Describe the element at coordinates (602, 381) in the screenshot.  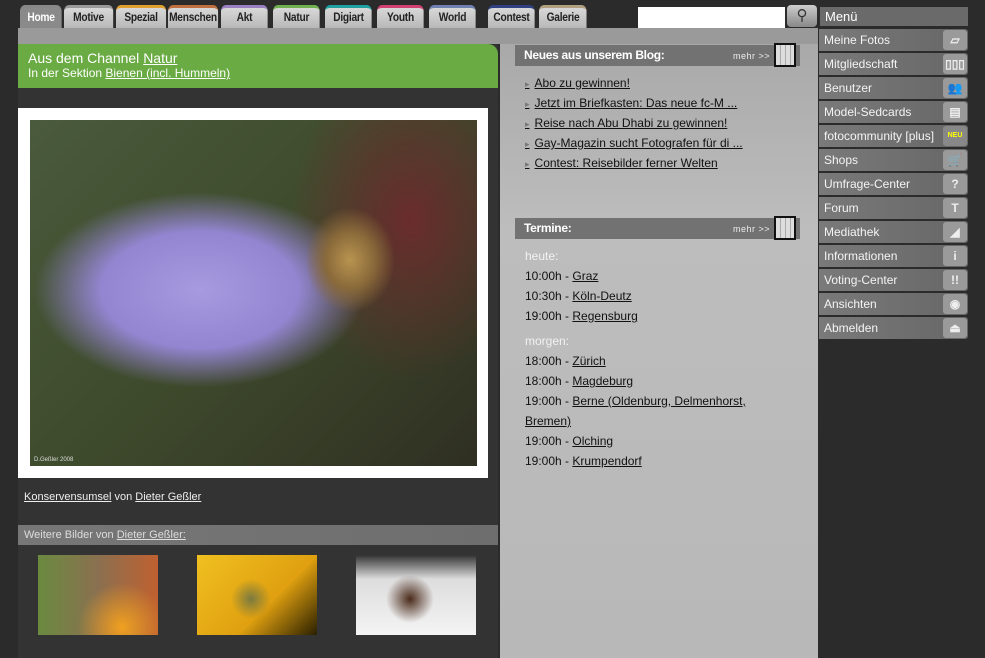
I see `event-place-link: Magdeburg` at that location.